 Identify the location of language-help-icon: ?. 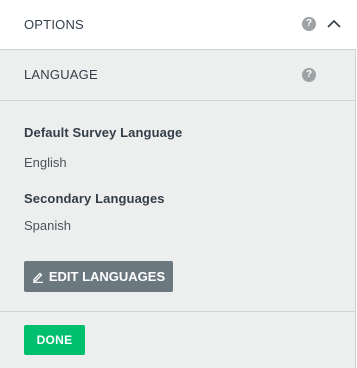
(309, 75).